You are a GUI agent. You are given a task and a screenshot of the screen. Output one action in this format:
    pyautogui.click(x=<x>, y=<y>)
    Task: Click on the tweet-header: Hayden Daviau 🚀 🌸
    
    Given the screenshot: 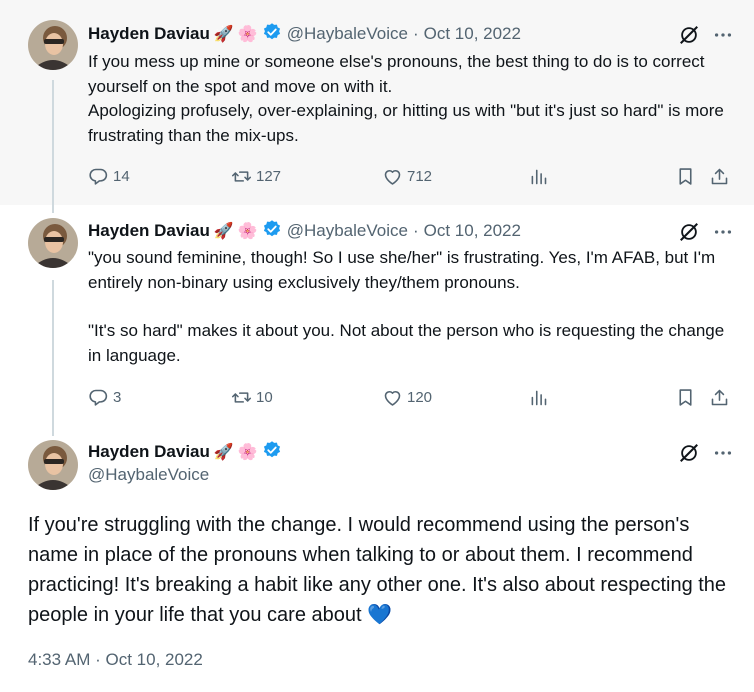 What is the action you would take?
    pyautogui.click(x=185, y=452)
    